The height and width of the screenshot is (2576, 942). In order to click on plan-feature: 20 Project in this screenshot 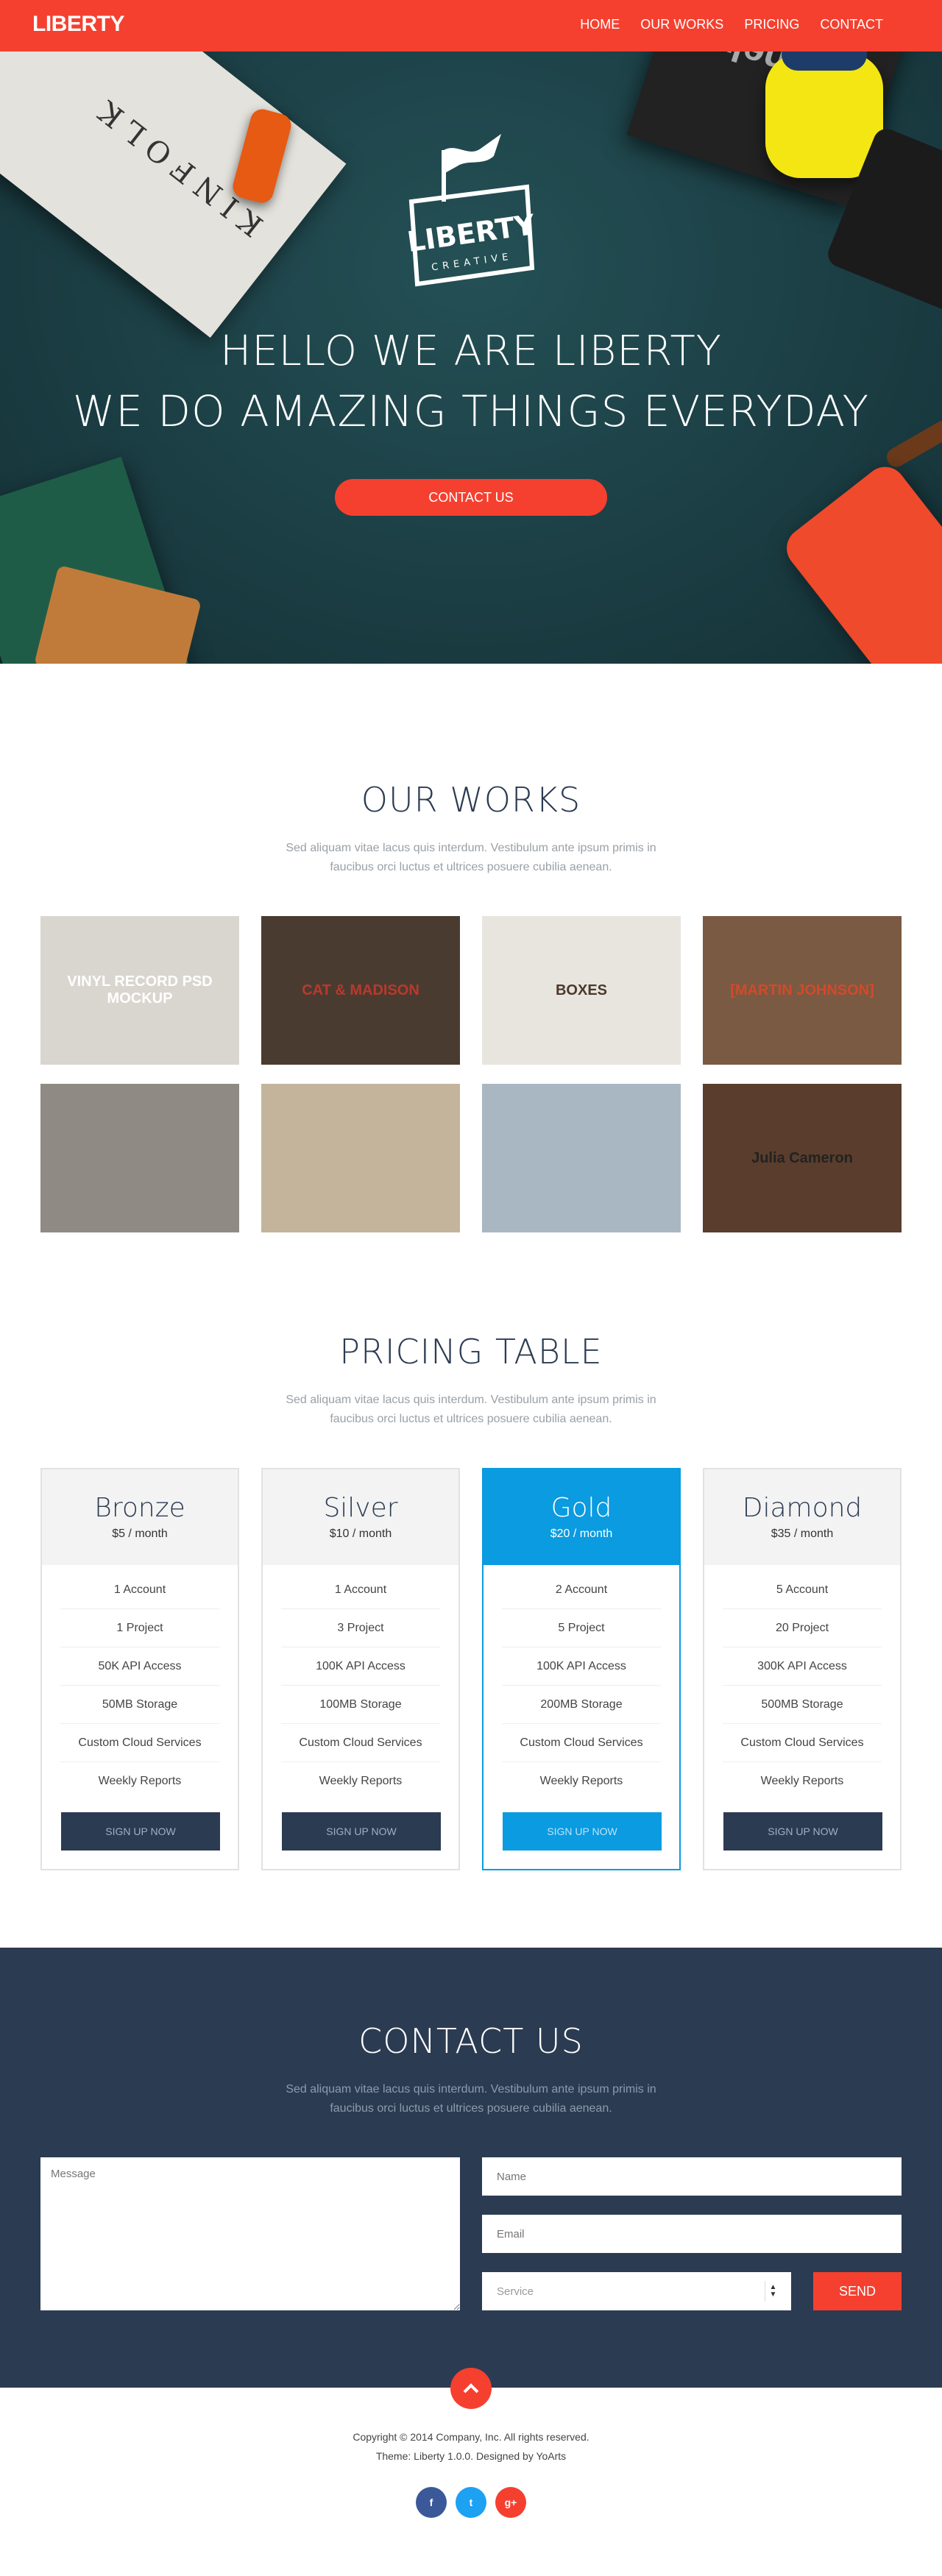, I will do `click(802, 1628)`.